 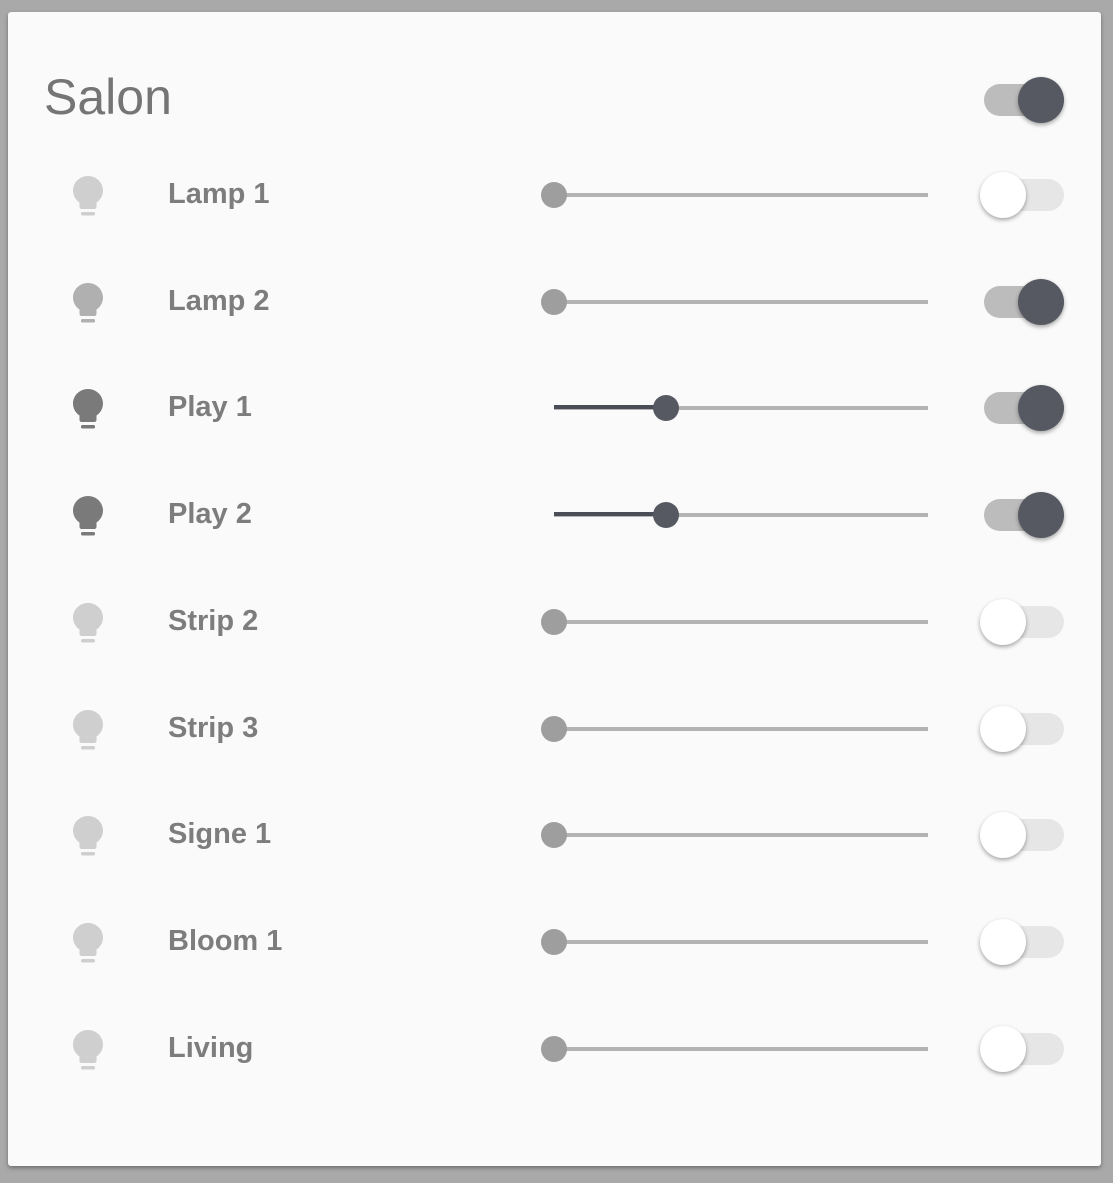 I want to click on light-label: Strip 2, so click(x=213, y=620).